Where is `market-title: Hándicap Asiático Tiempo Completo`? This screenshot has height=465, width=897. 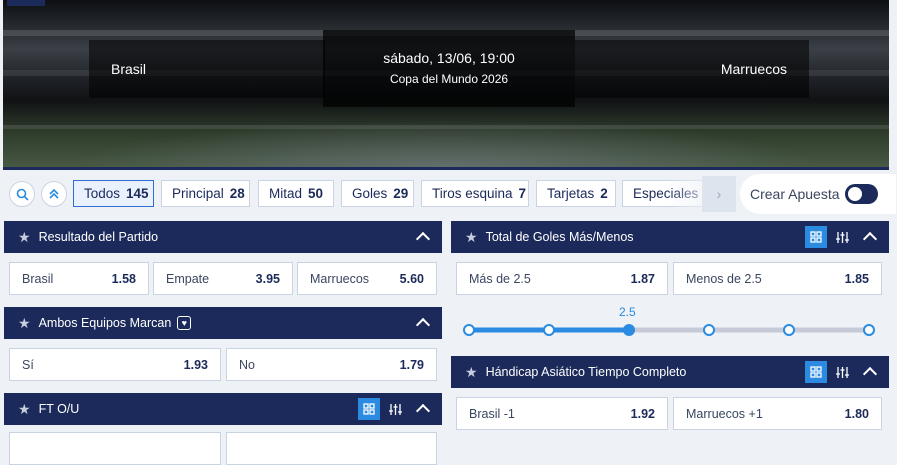 market-title: Hándicap Asiático Tiempo Completo is located at coordinates (586, 372).